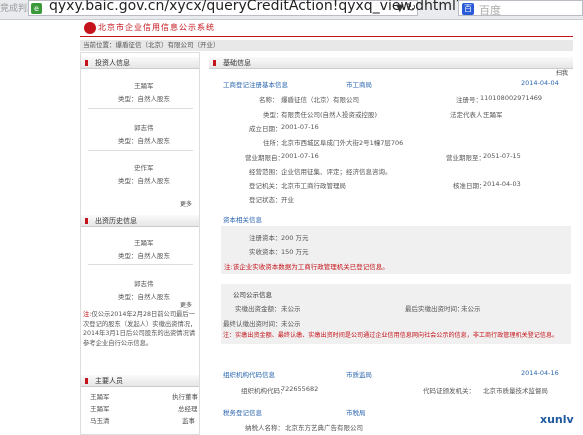  Describe the element at coordinates (249, 374) in the screenshot. I see `org-section-title: 组织机构代码信息` at that location.